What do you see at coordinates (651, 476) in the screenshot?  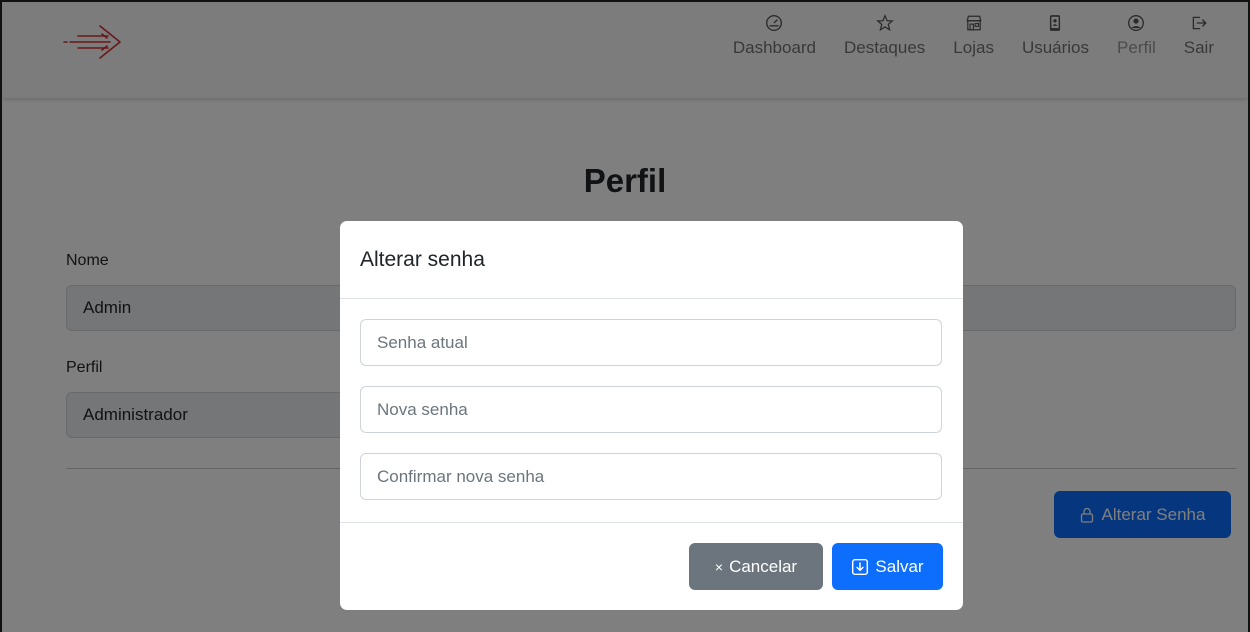 I see `confirm-password-input` at bounding box center [651, 476].